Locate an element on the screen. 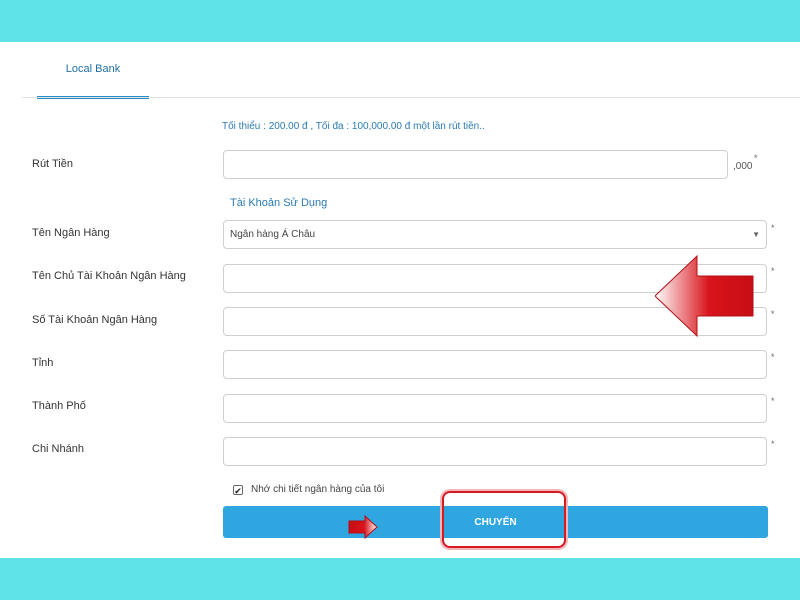  tab-local-bank: Local Bank is located at coordinates (93, 70).